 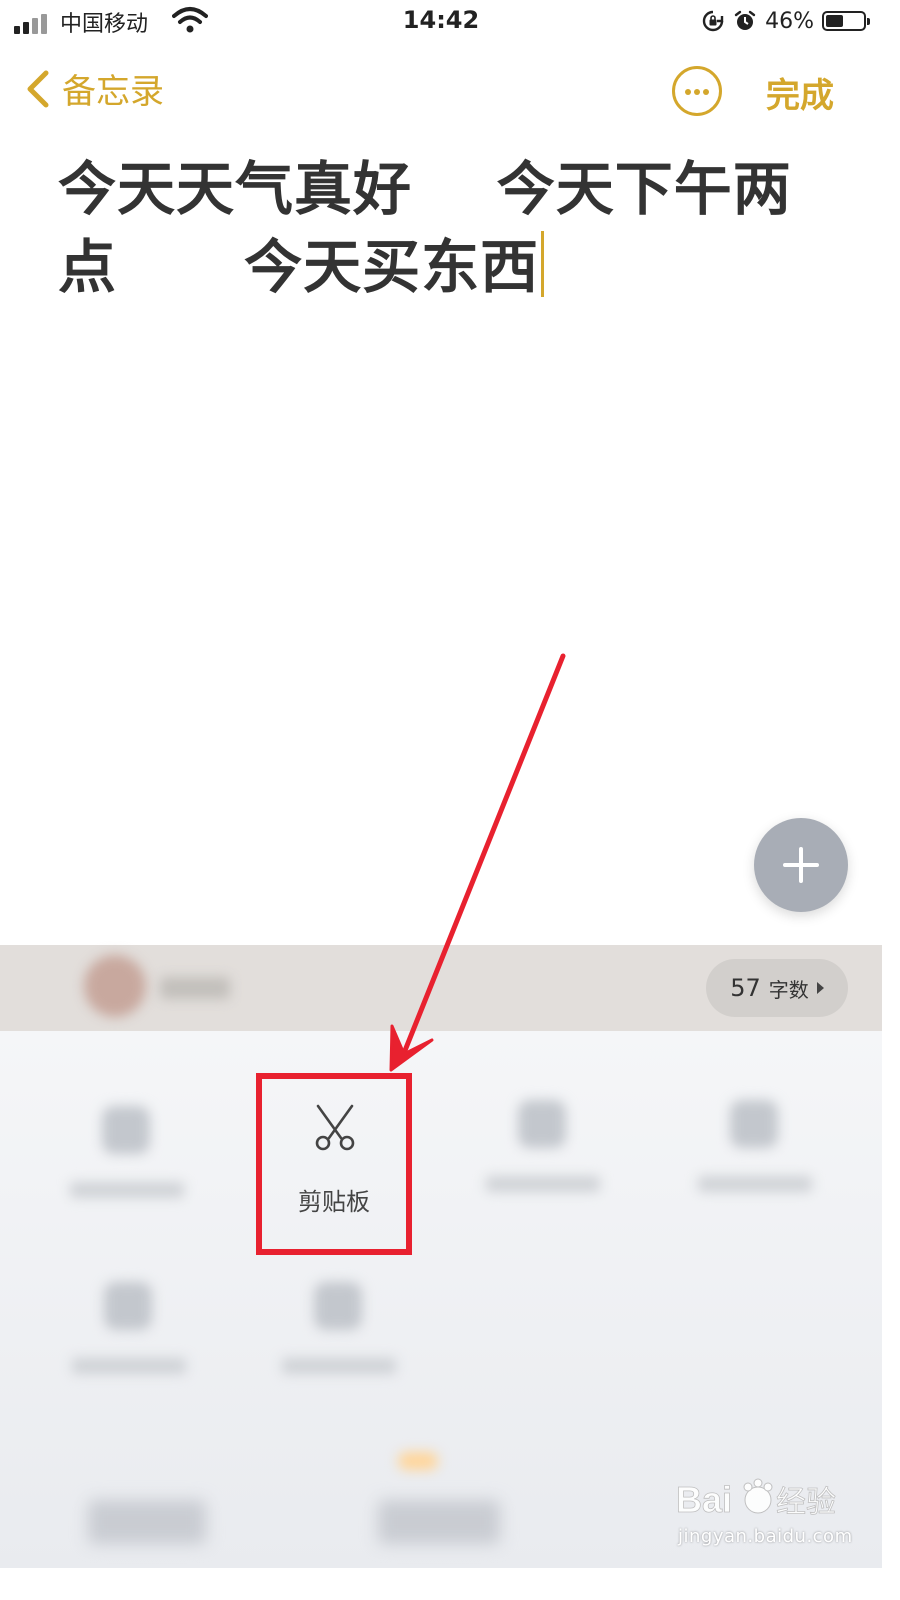 I want to click on annotation-arrow, so click(x=477, y=862).